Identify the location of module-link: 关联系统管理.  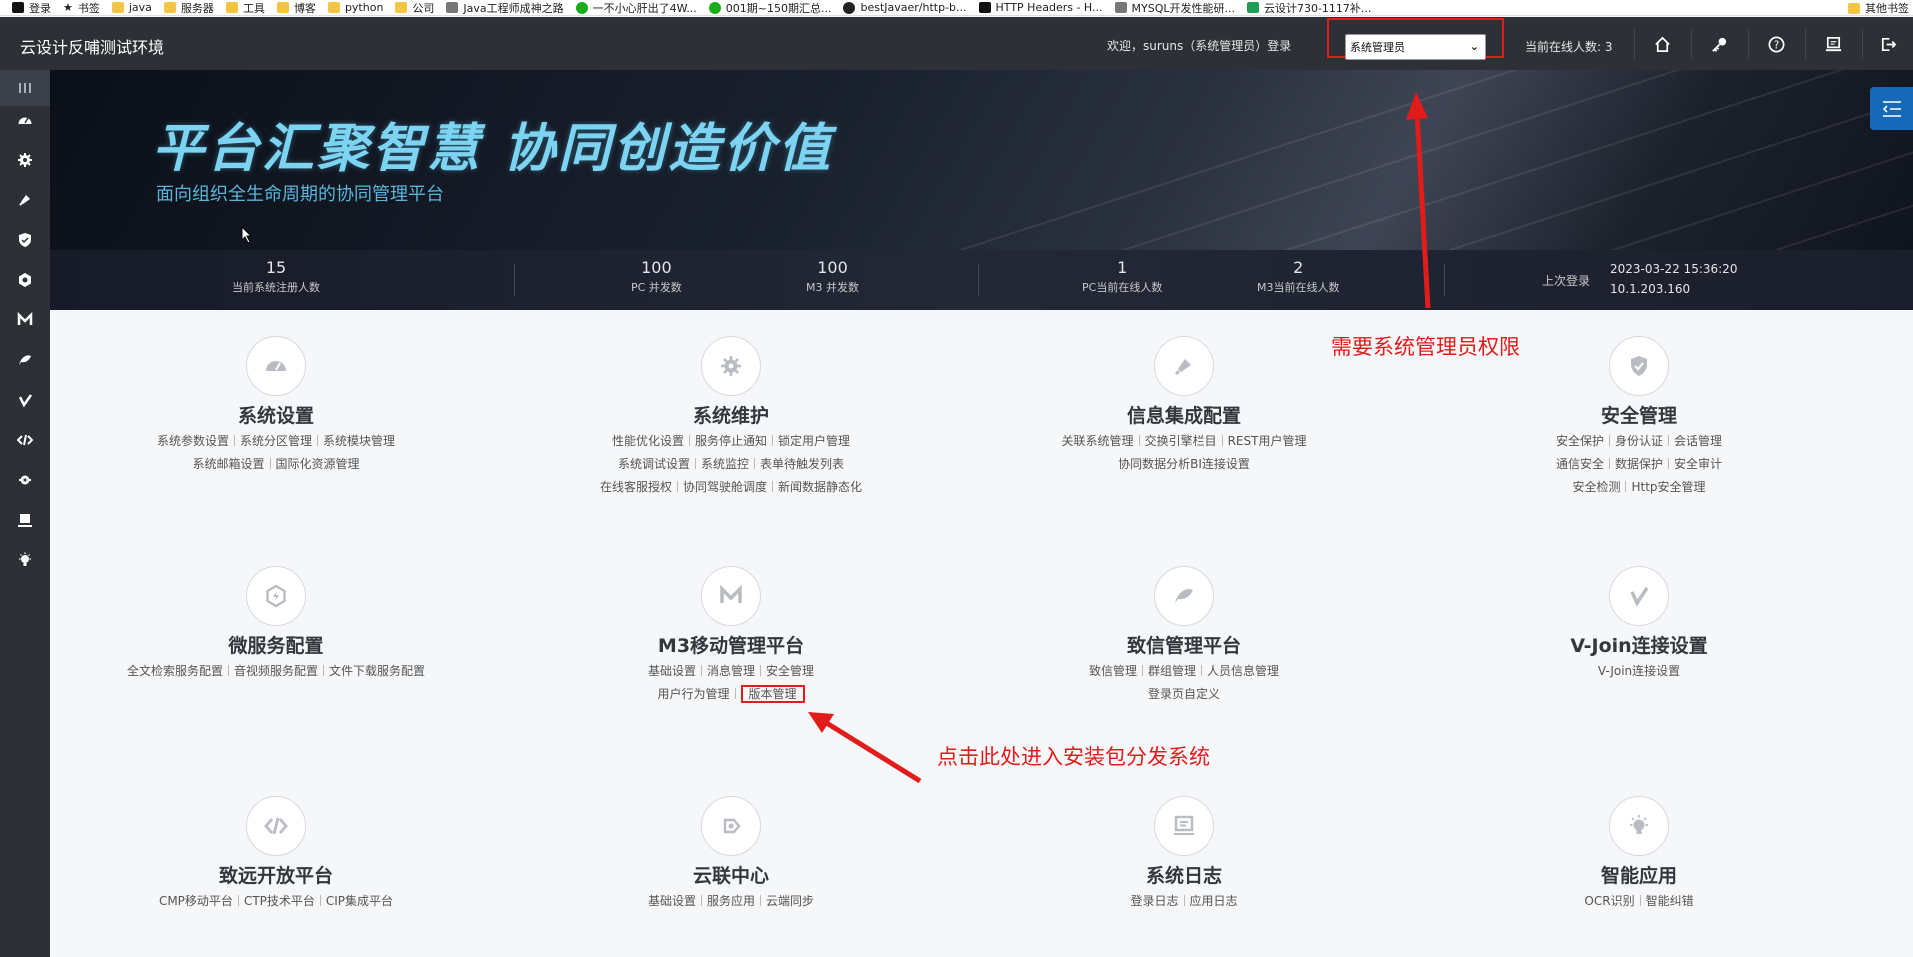
(1098, 441).